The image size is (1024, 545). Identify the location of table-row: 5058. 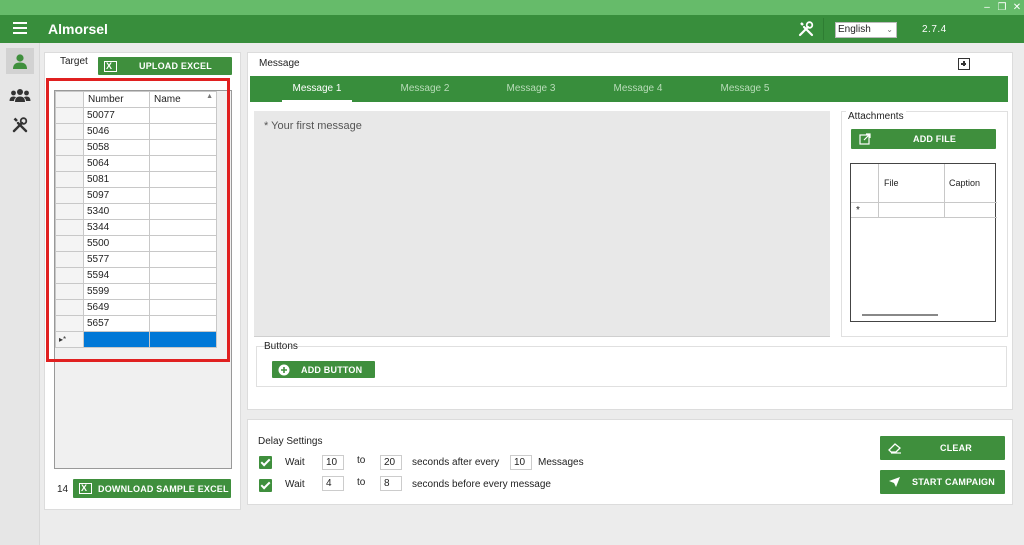
(136, 147).